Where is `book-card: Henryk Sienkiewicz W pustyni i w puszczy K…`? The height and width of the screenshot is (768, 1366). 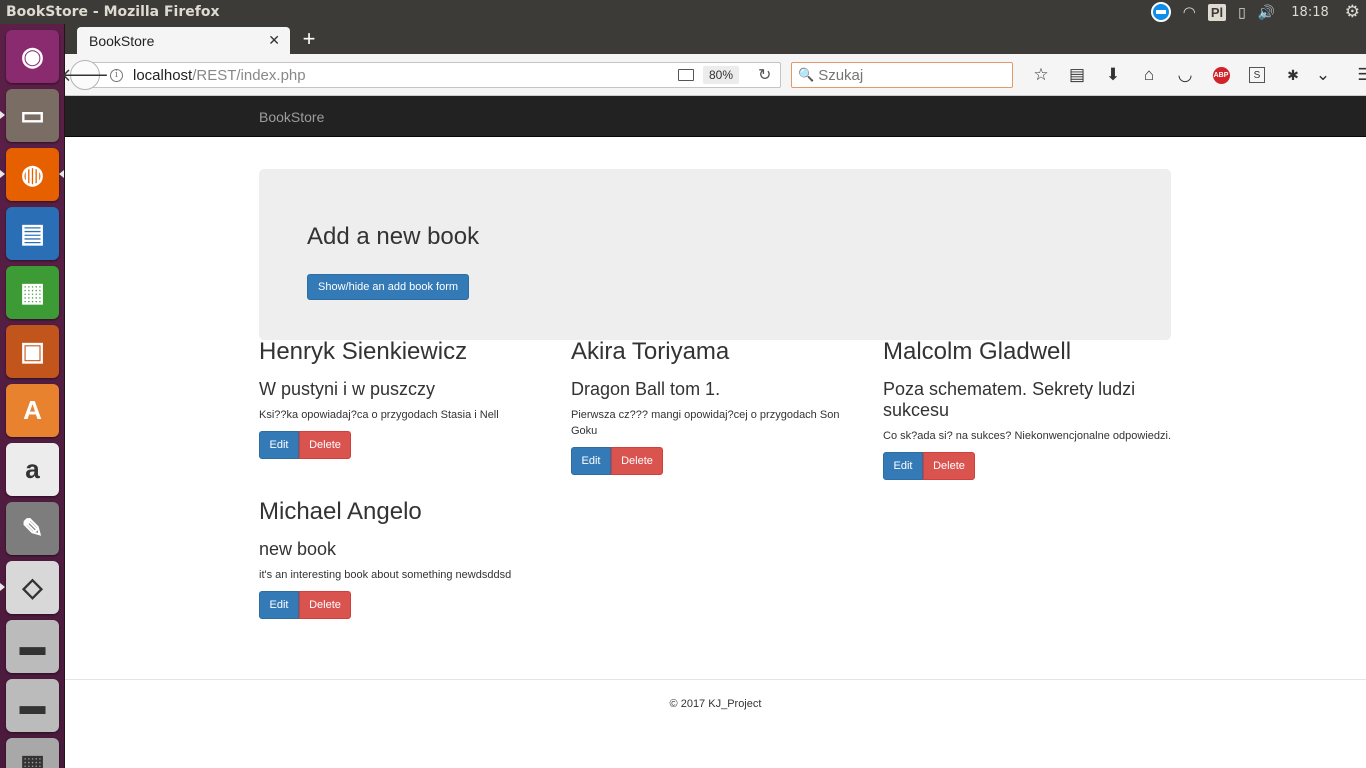
book-card: Henryk Sienkiewicz W pustyni i w puszczy K… is located at coordinates (404, 398).